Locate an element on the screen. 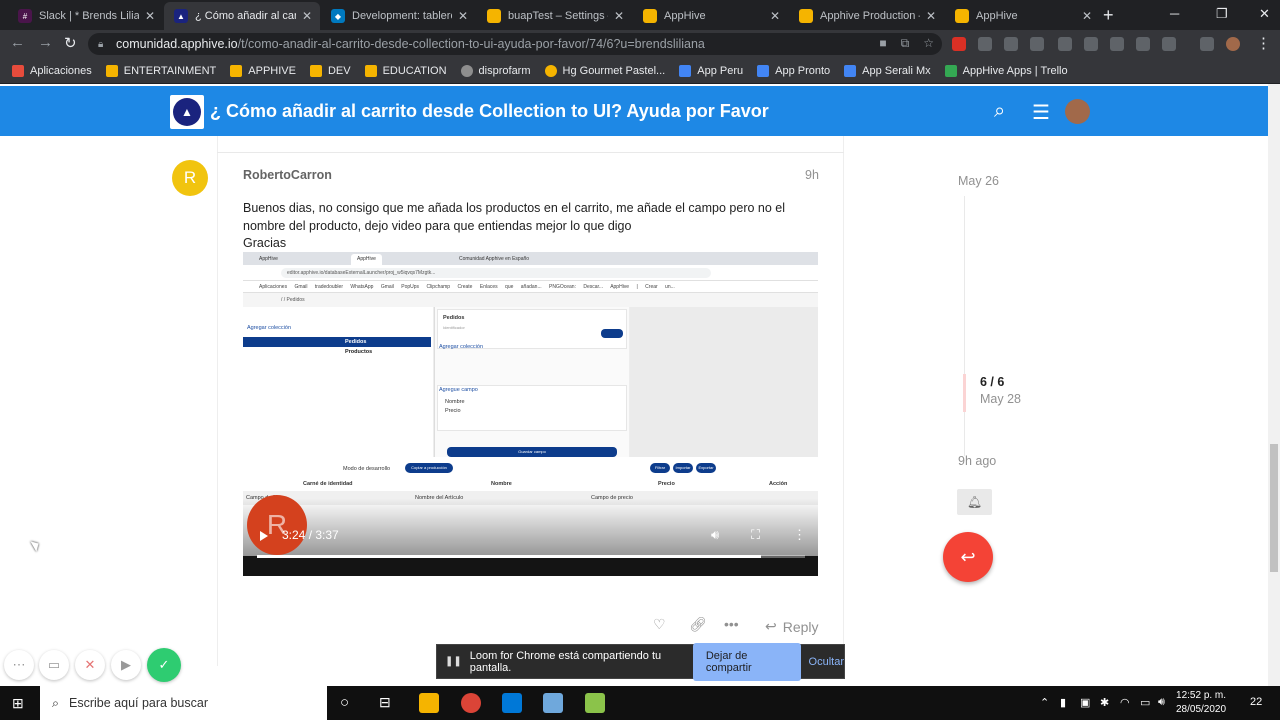 This screenshot has height=720, width=1280. tray-icon: ▣ is located at coordinates (1085, 702).